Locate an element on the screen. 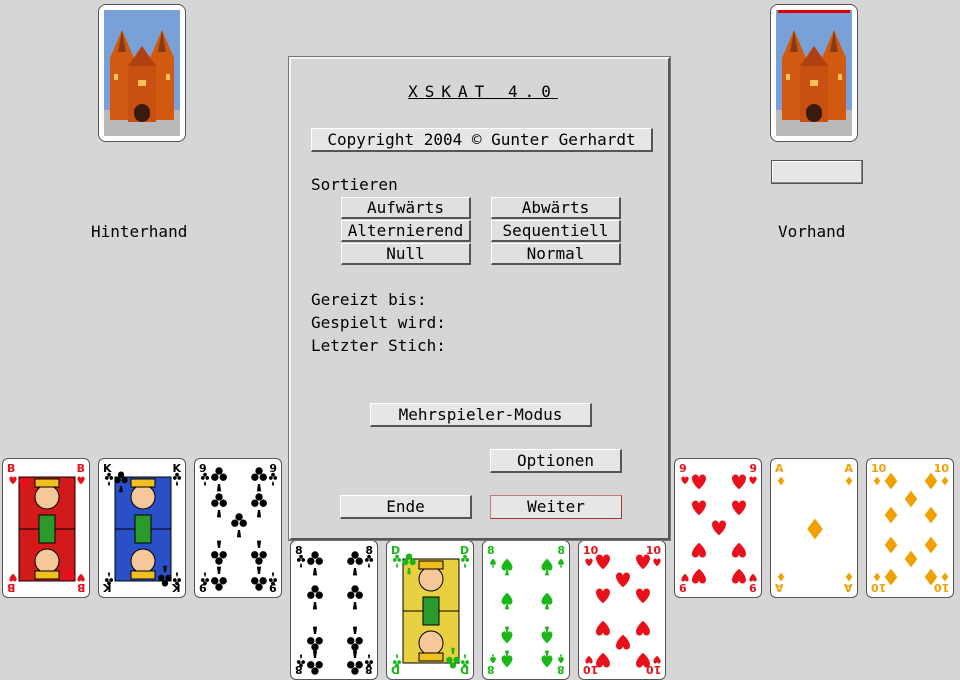 Image resolution: width=960 pixels, height=680 pixels. left-player-label: Hinterhand is located at coordinates (139, 231).